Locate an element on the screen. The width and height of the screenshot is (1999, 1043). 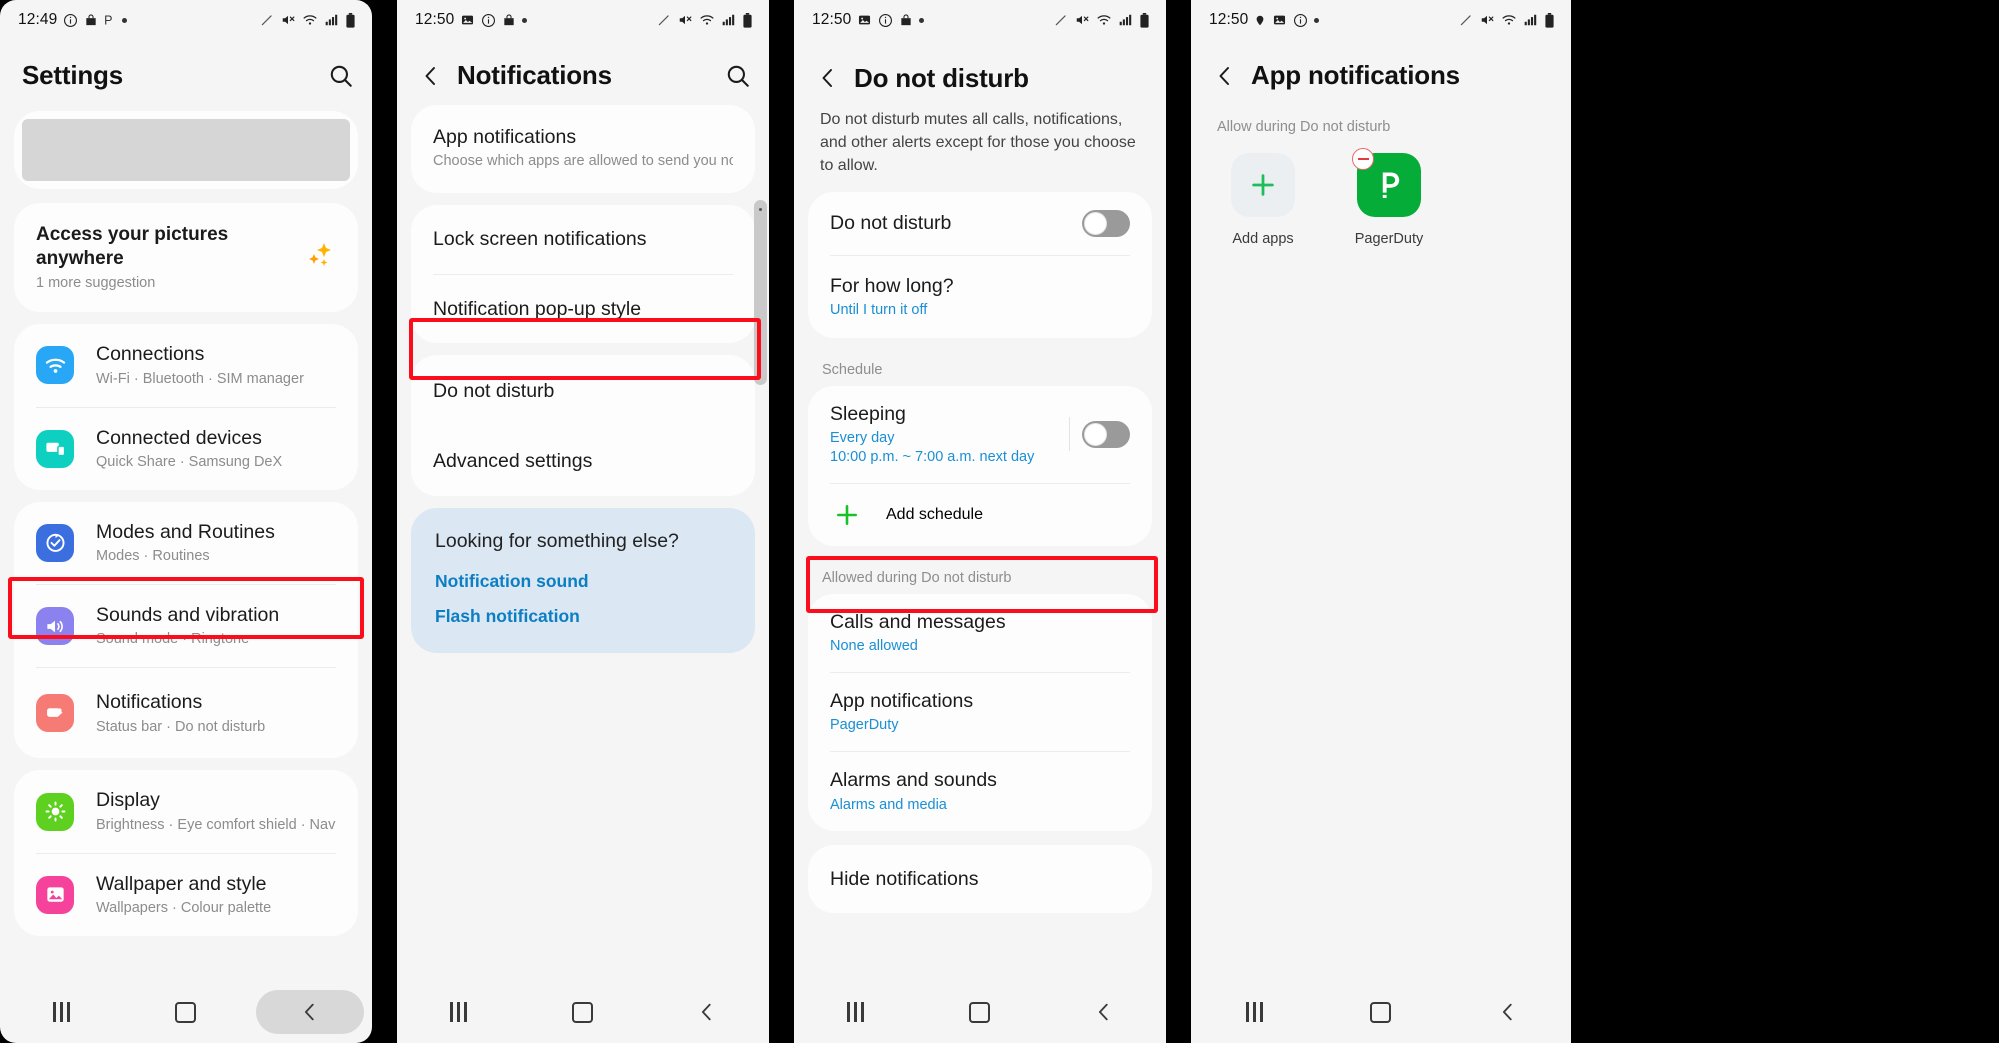
app-label: Add apps is located at coordinates (1263, 239).